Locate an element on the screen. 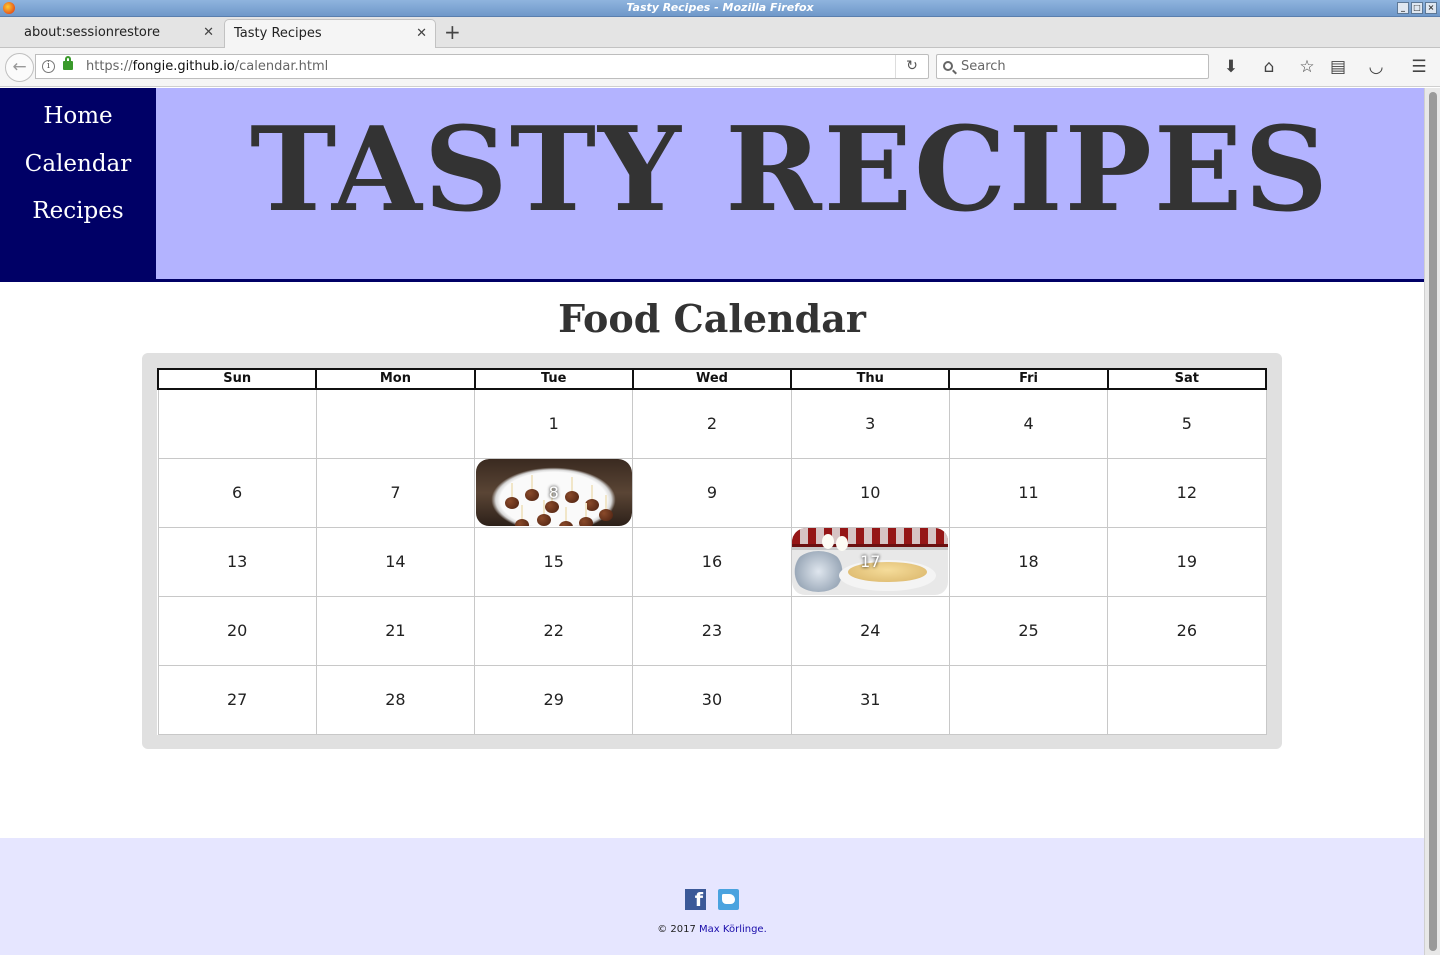  calendar-day-26: 26 is located at coordinates (1187, 630).